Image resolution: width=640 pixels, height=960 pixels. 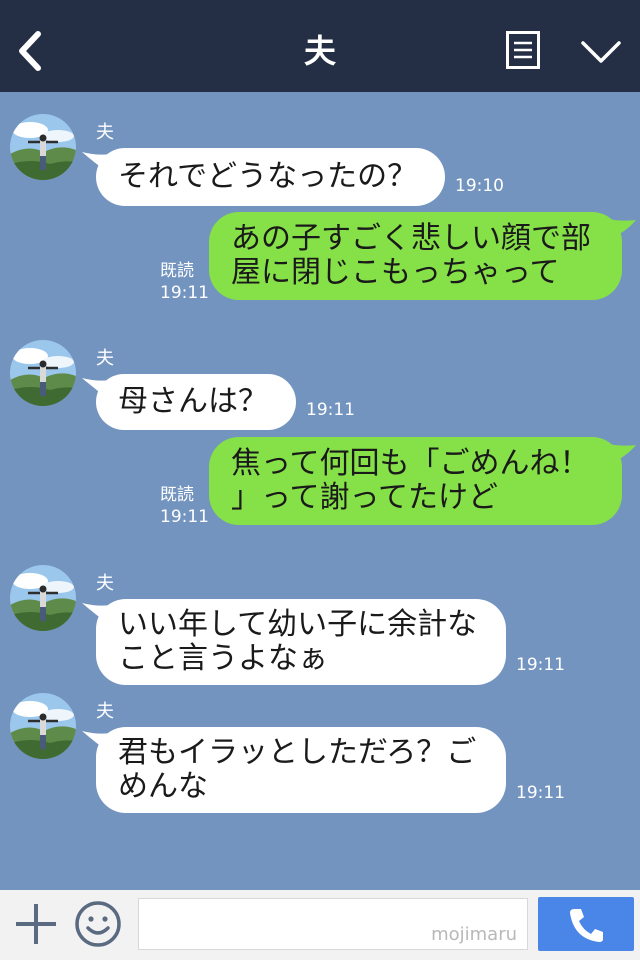 What do you see at coordinates (98, 924) in the screenshot?
I see `emoji-icon` at bounding box center [98, 924].